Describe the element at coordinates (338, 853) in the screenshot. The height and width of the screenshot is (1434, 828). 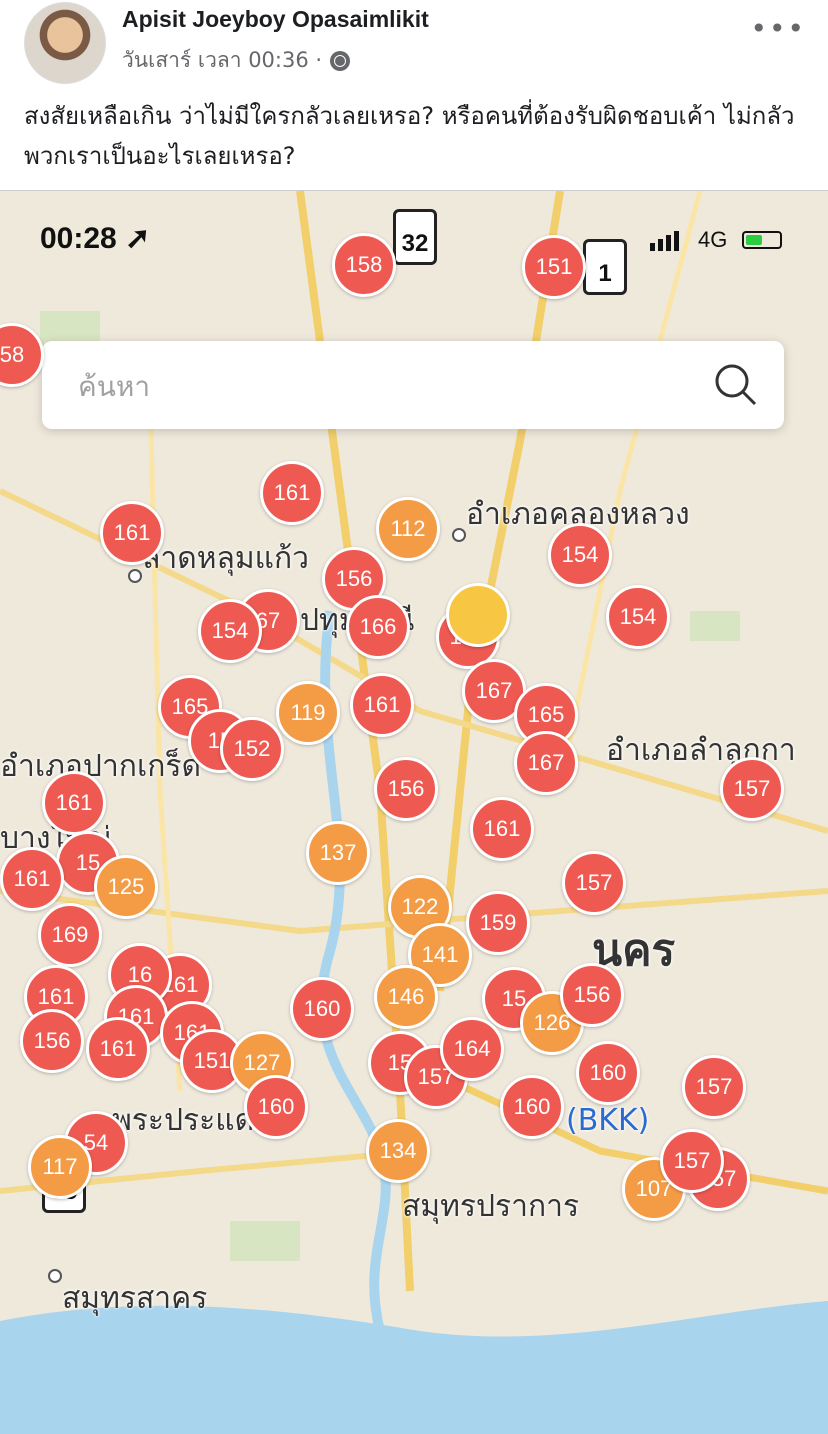
I see `aqi-marker: 137` at that location.